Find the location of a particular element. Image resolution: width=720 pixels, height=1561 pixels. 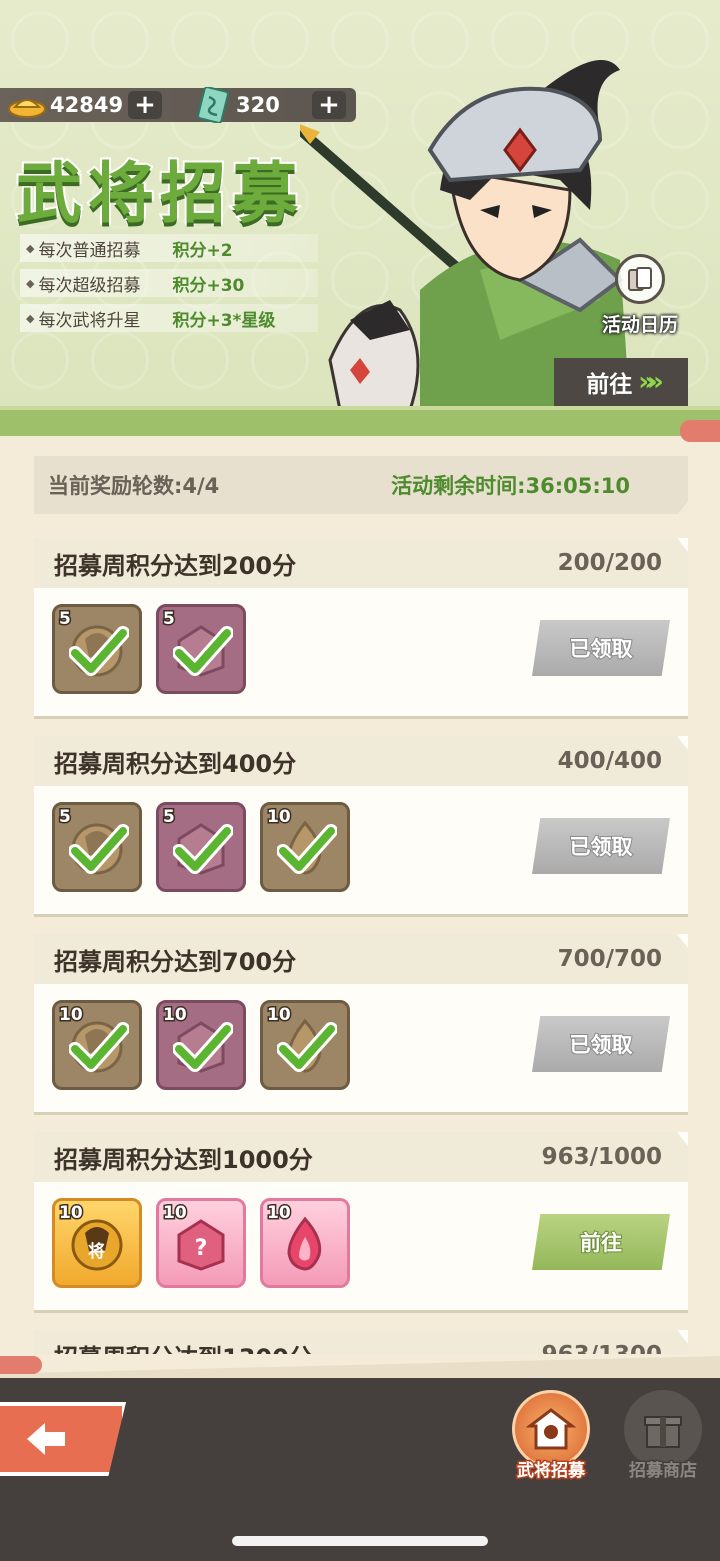

token-value: 320 is located at coordinates (258, 105).